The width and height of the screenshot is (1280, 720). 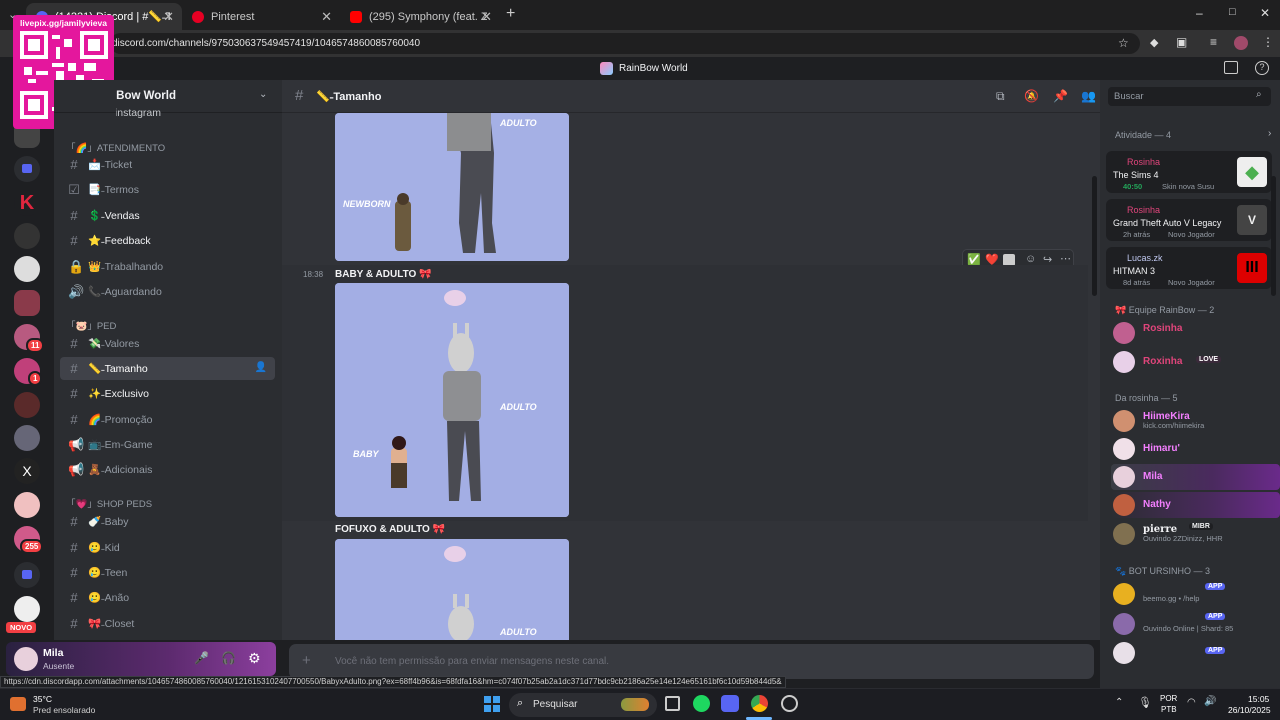 I want to click on headphones-icon: 🎧, so click(x=228, y=658).